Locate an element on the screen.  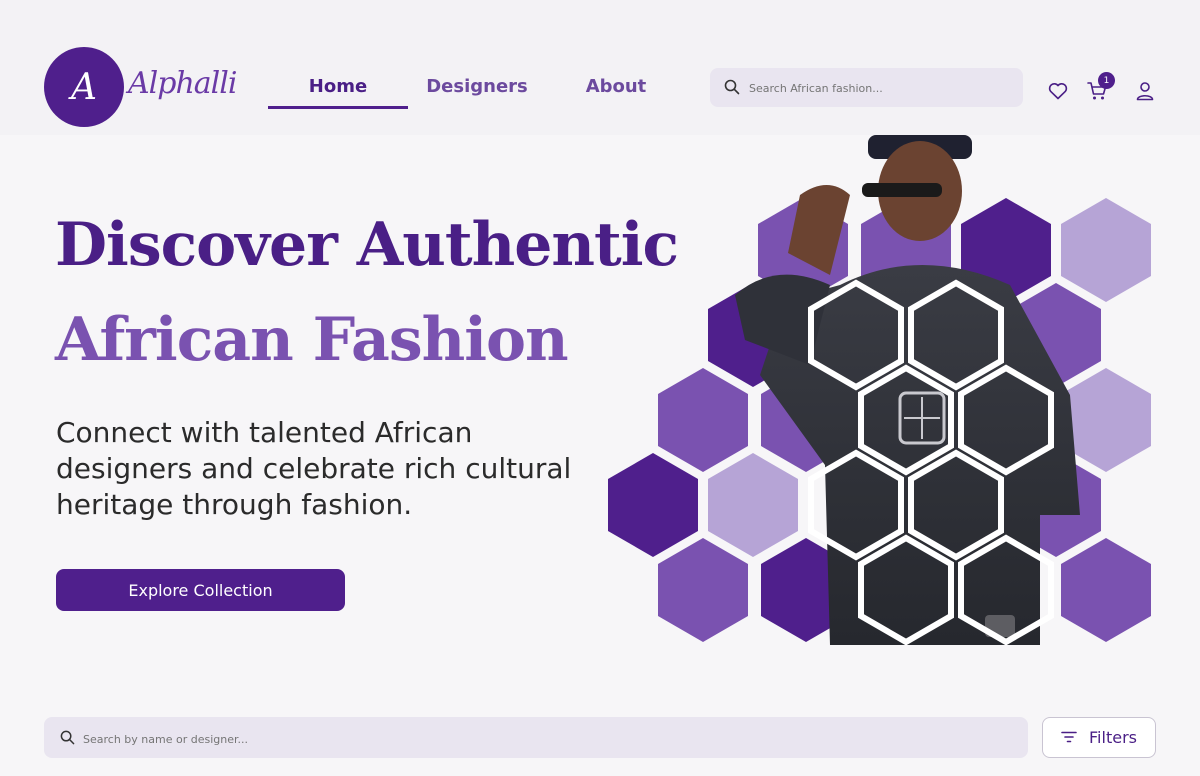
header-search-bar is located at coordinates (866, 87).